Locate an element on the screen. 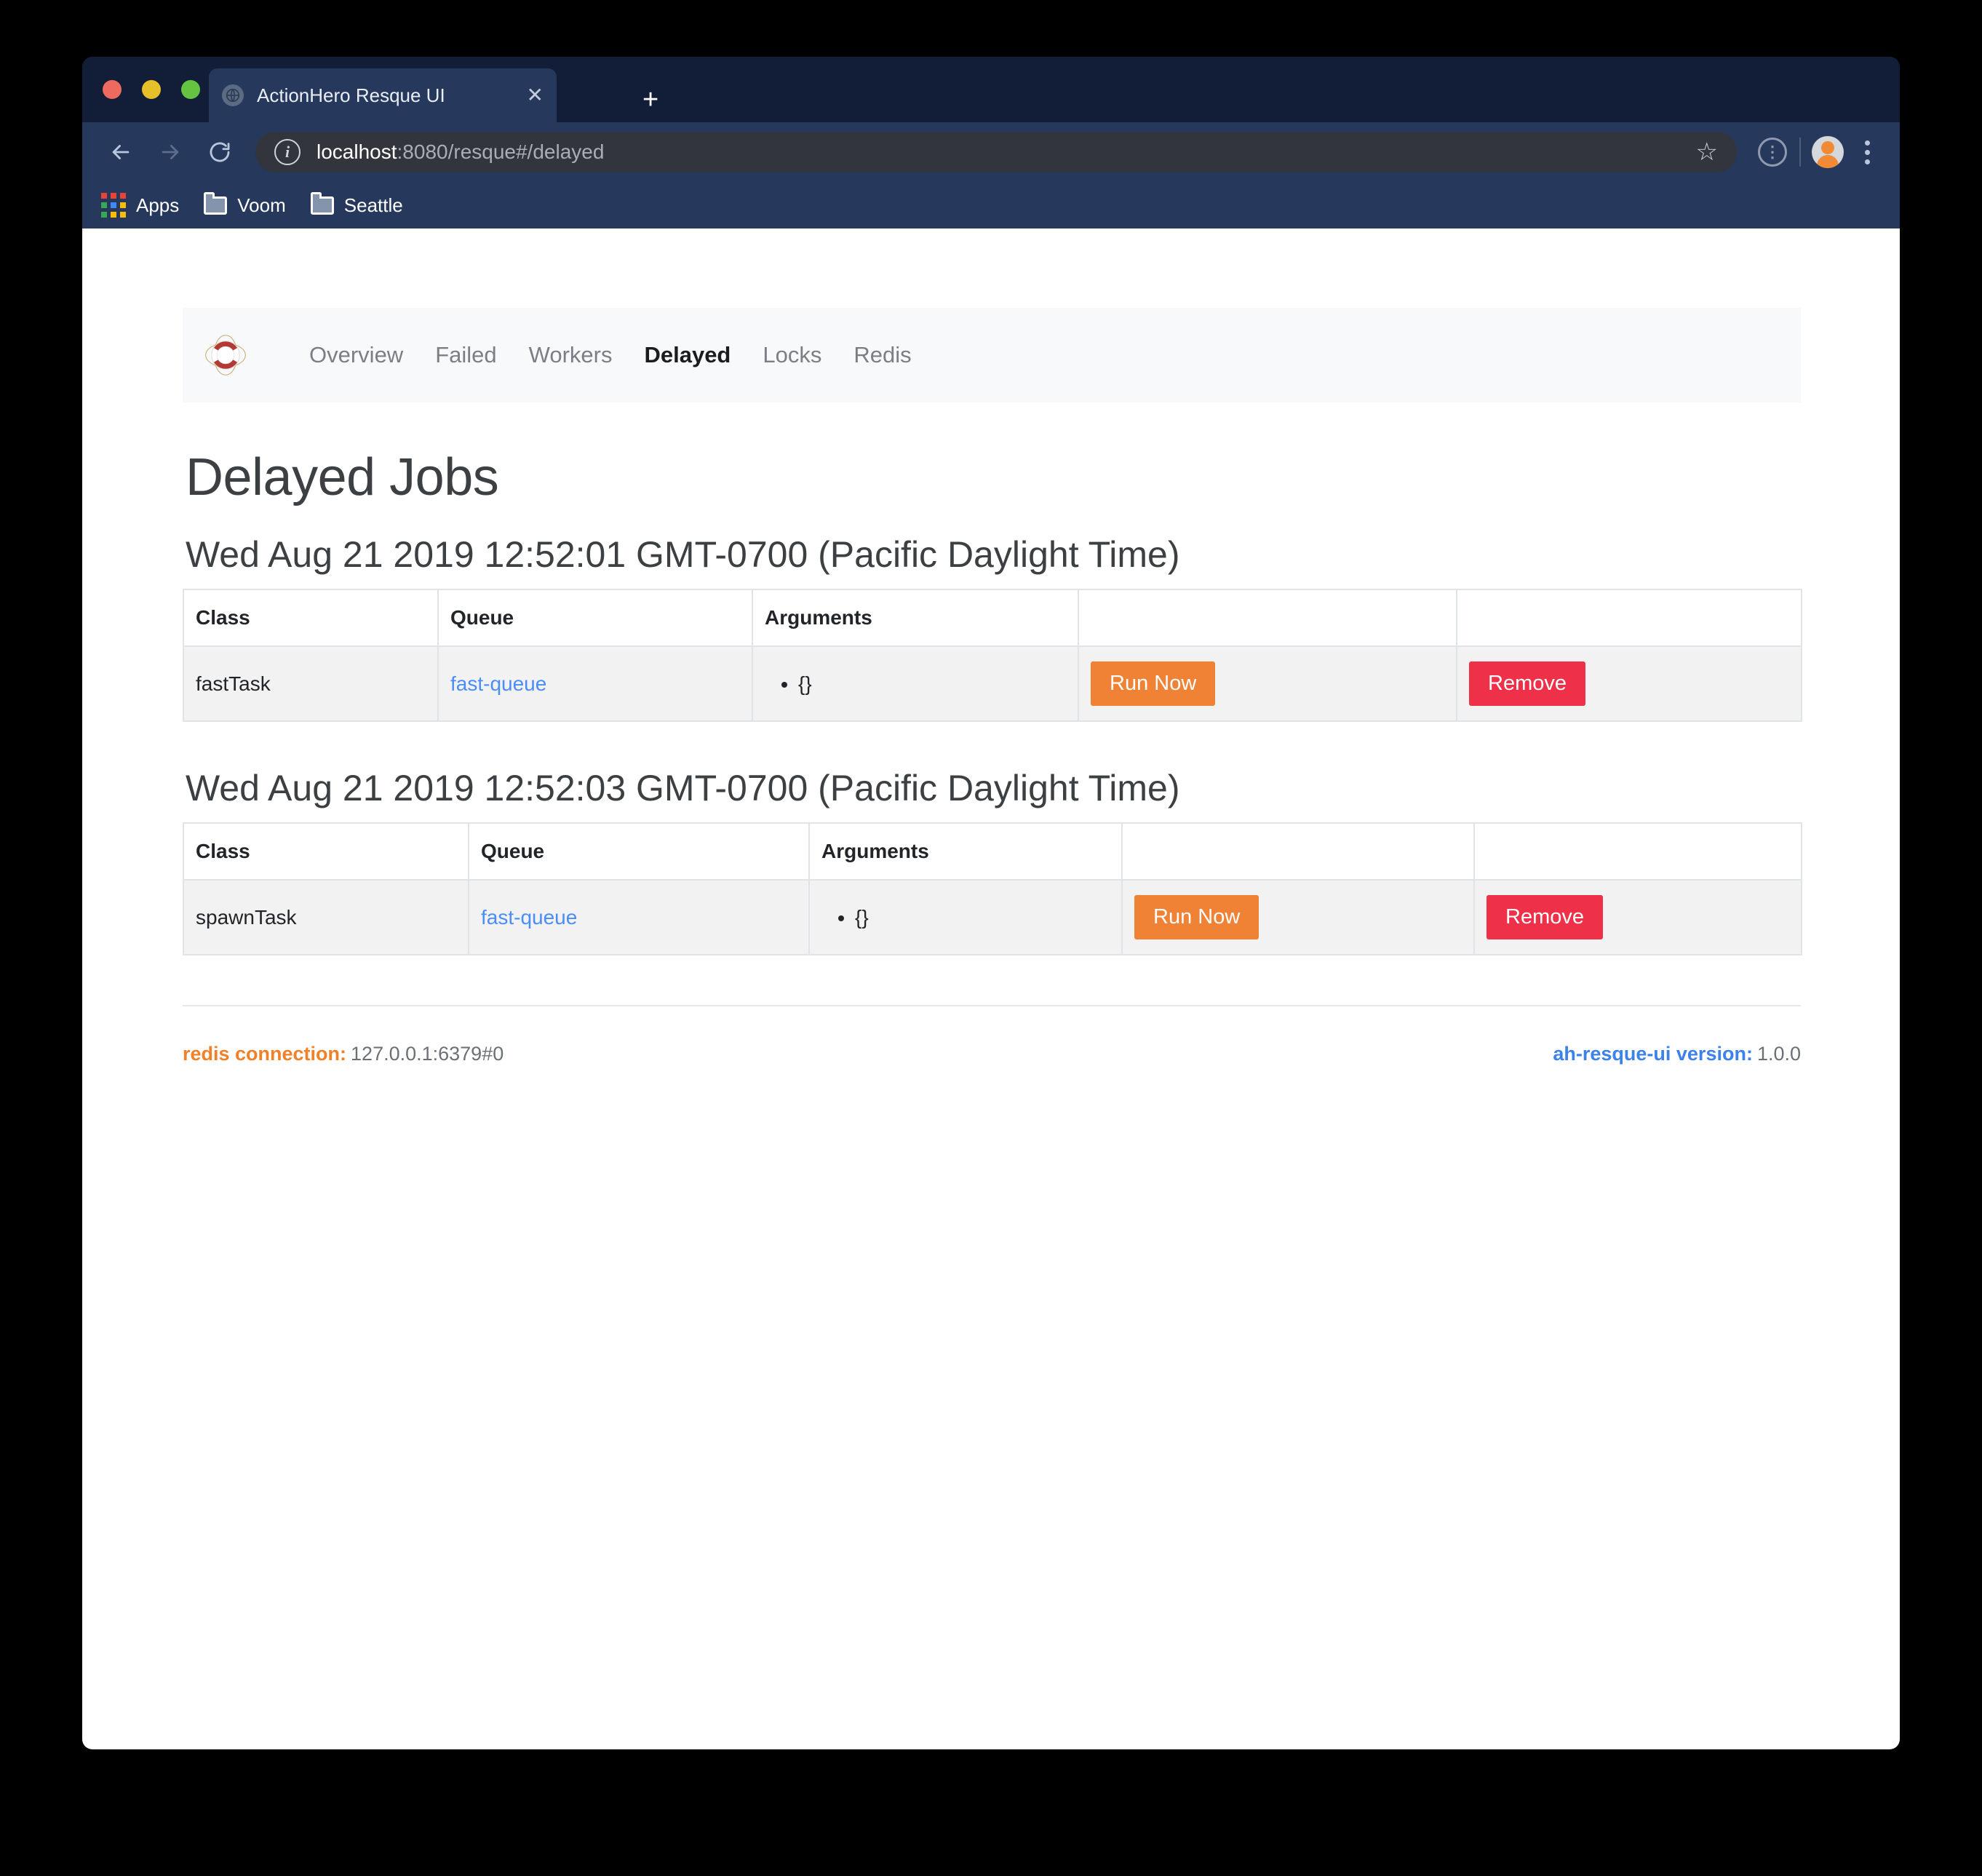 This screenshot has width=1982, height=1876. url-text: localhost:8080/resque#/delayed is located at coordinates (460, 152).